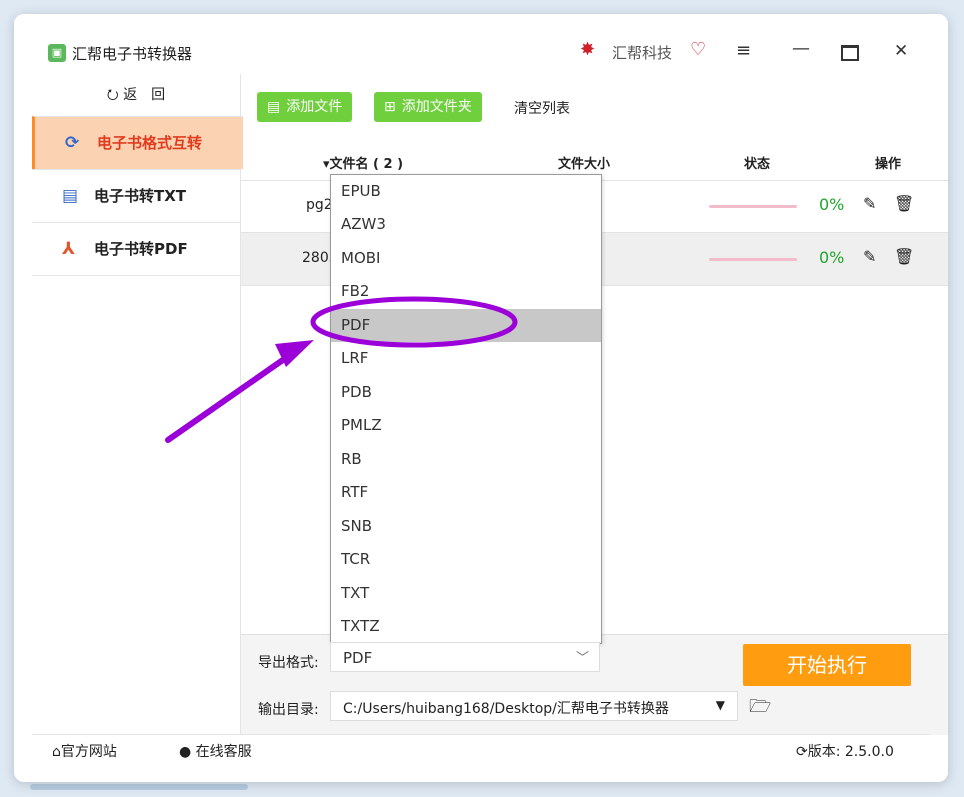 This screenshot has width=964, height=797. I want to click on official-site-label: 官方网站, so click(88, 752).